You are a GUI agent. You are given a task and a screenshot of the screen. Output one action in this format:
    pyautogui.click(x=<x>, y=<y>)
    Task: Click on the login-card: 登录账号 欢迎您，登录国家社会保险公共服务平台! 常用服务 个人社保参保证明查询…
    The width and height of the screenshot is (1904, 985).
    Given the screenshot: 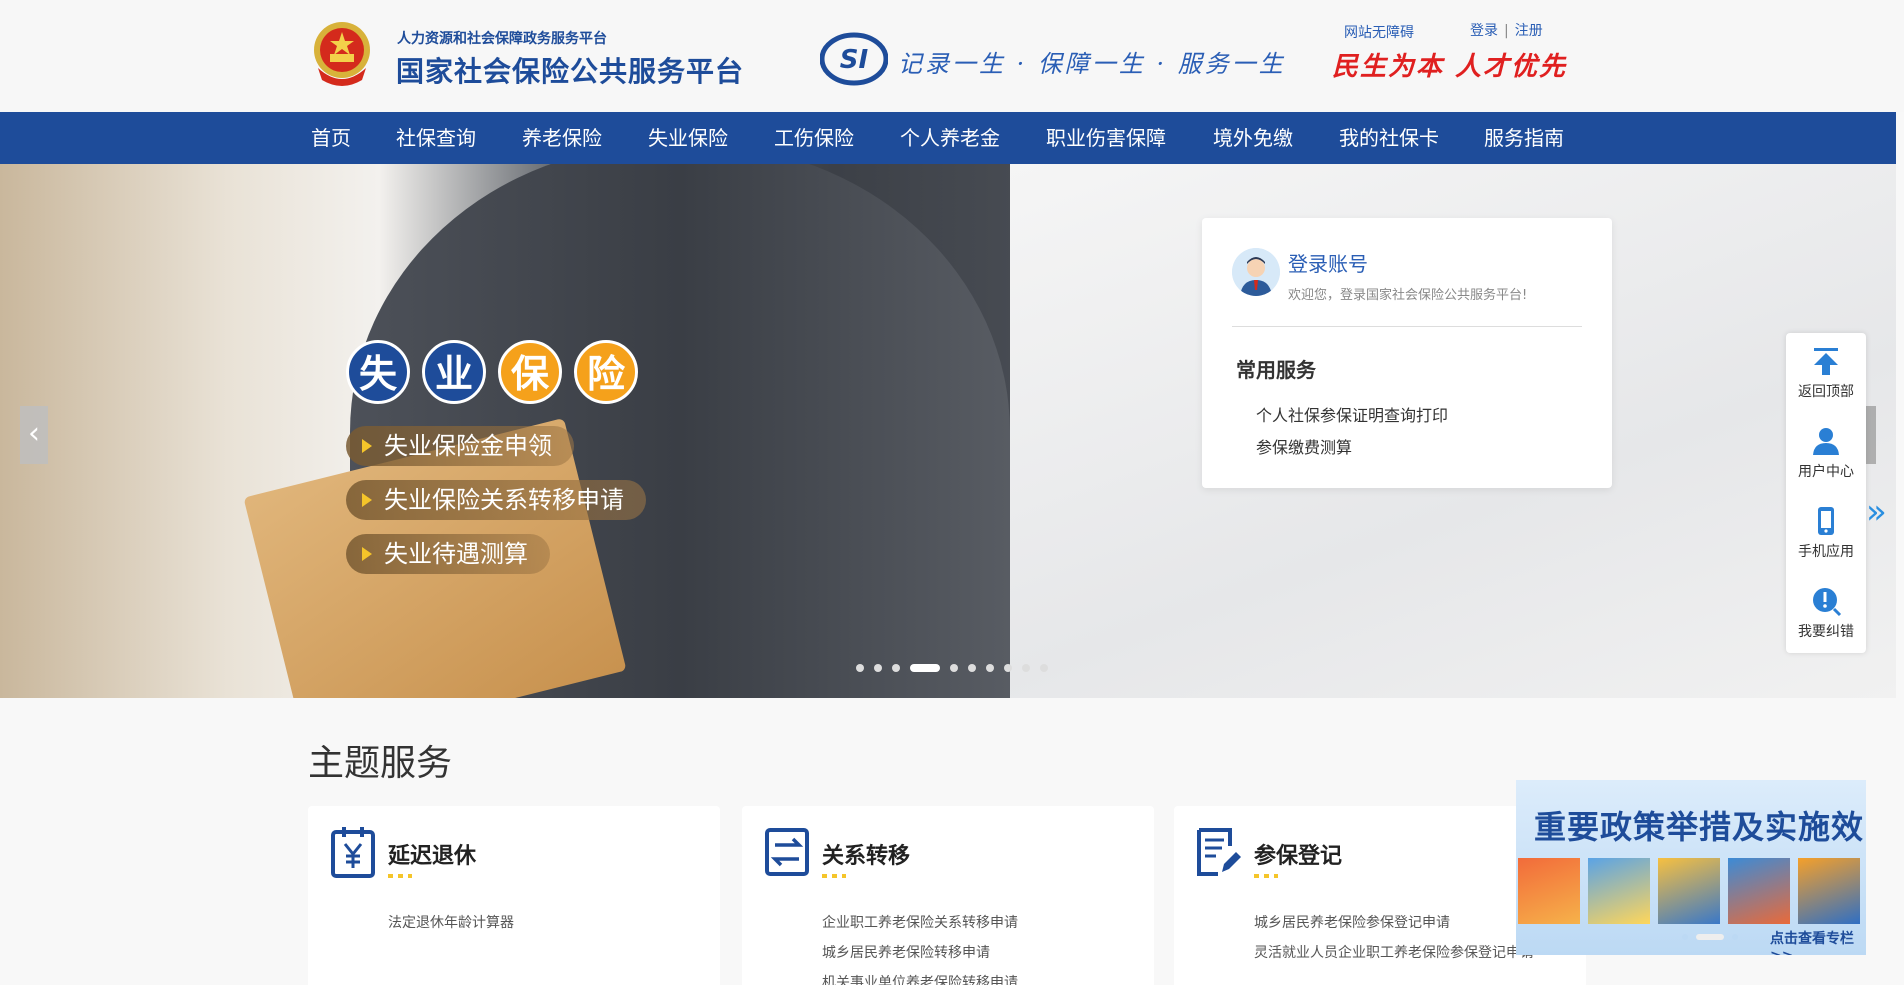 What is the action you would take?
    pyautogui.click(x=1407, y=353)
    